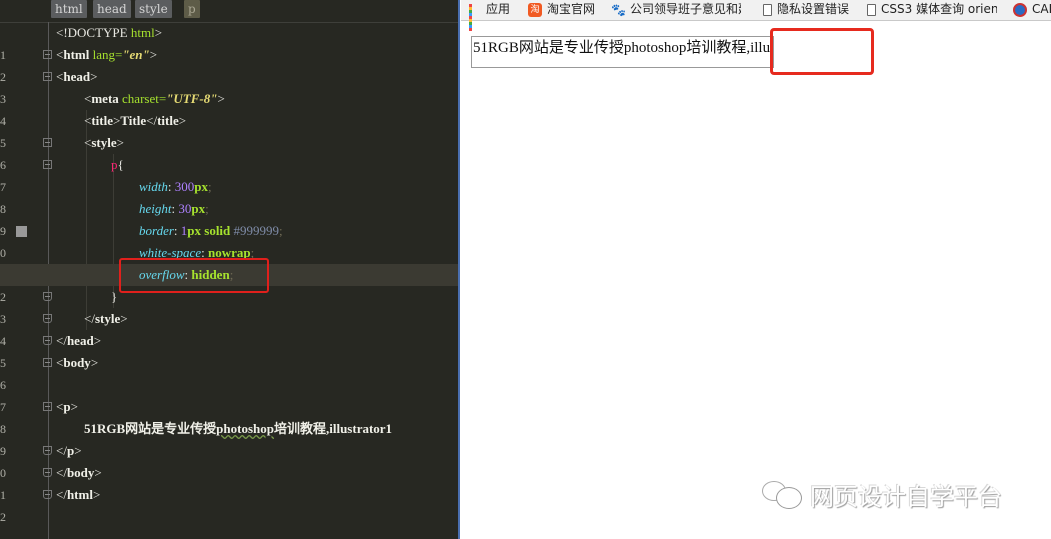  Describe the element at coordinates (906, 496) in the screenshot. I see `watermark-text: 网页设计自学平台` at that location.